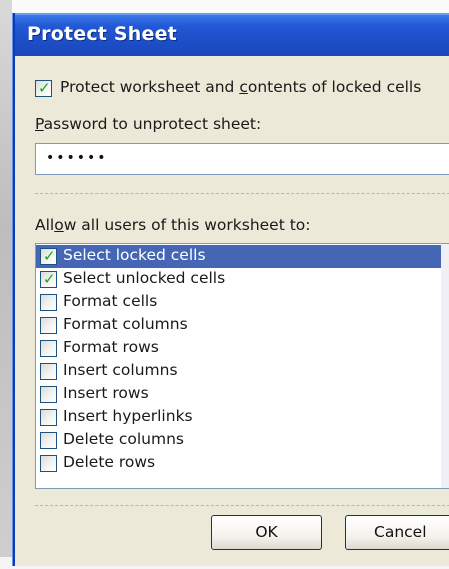  Describe the element at coordinates (242, 348) in the screenshot. I see `permission-item-format-rows: Format rows` at that location.